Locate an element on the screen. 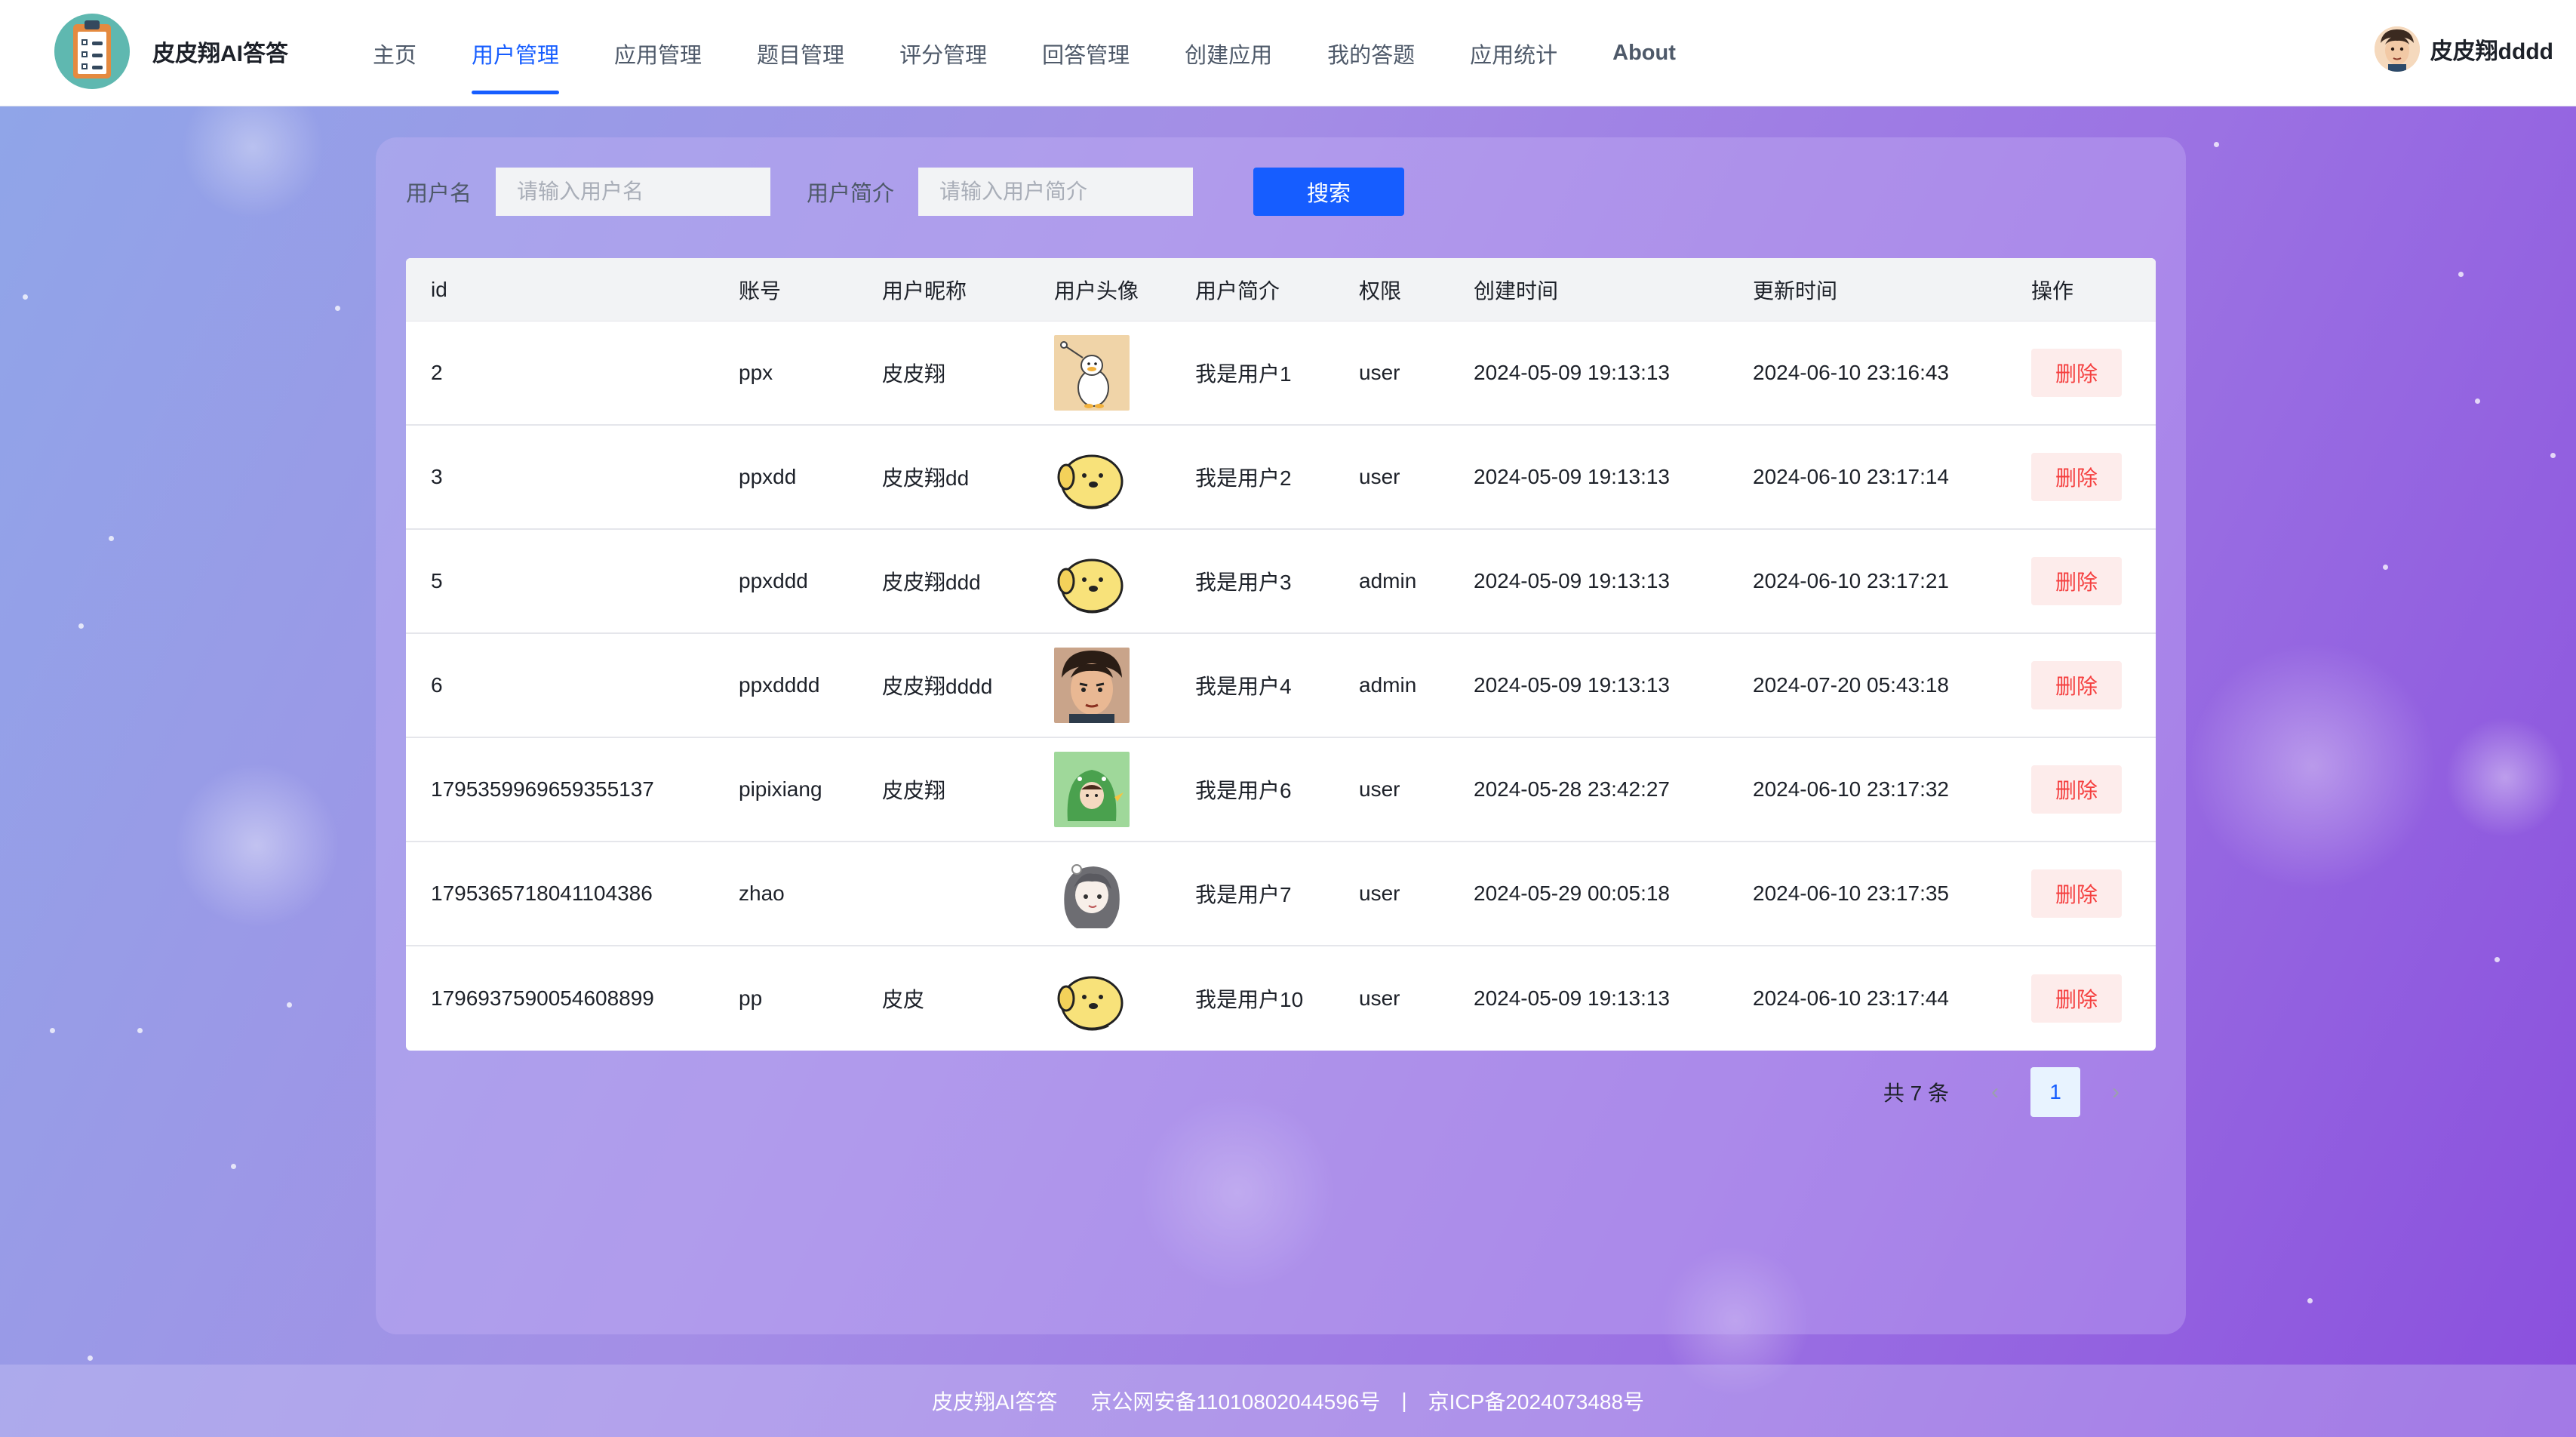 Image resolution: width=2576 pixels, height=1437 pixels. cell-profile: 我是用户7 is located at coordinates (1243, 894).